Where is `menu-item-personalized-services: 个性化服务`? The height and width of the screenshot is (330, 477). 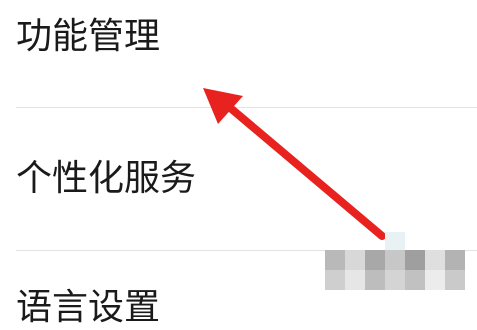
menu-item-personalized-services: 个性化服务 is located at coordinates (238, 179).